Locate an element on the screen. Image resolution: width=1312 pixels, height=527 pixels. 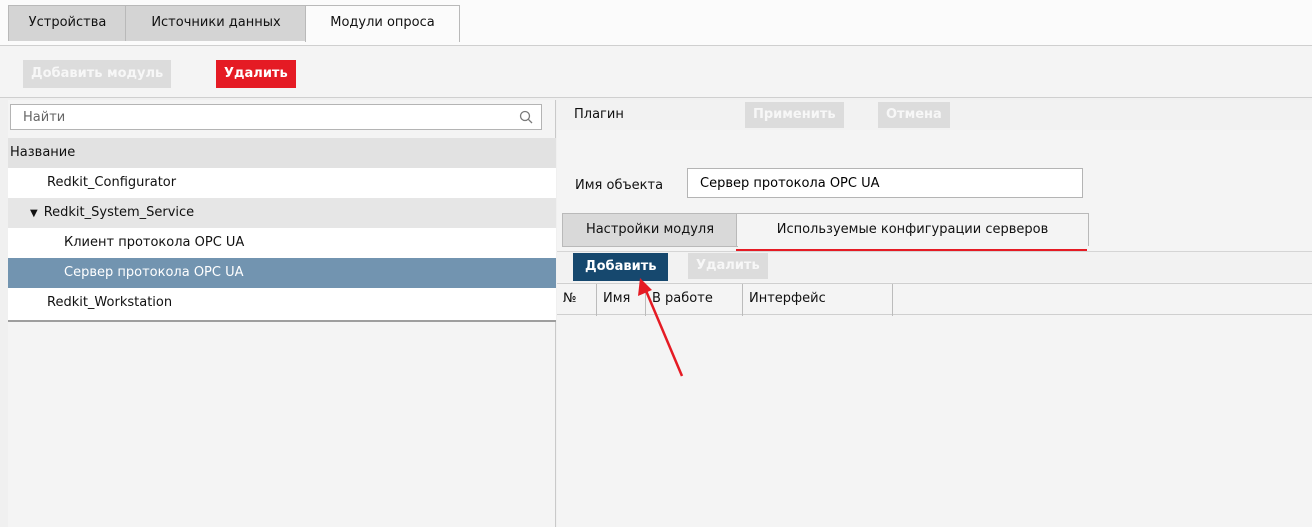
tab-data-sources: Источники данных is located at coordinates (216, 23).